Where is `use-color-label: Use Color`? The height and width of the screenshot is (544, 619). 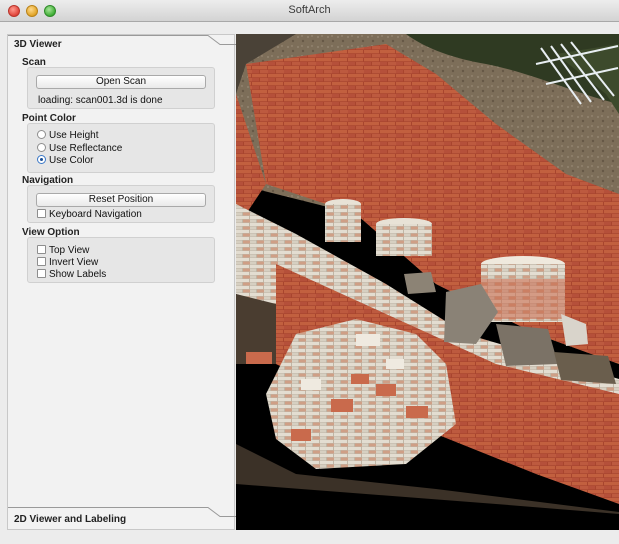
use-color-label: Use Color is located at coordinates (71, 160).